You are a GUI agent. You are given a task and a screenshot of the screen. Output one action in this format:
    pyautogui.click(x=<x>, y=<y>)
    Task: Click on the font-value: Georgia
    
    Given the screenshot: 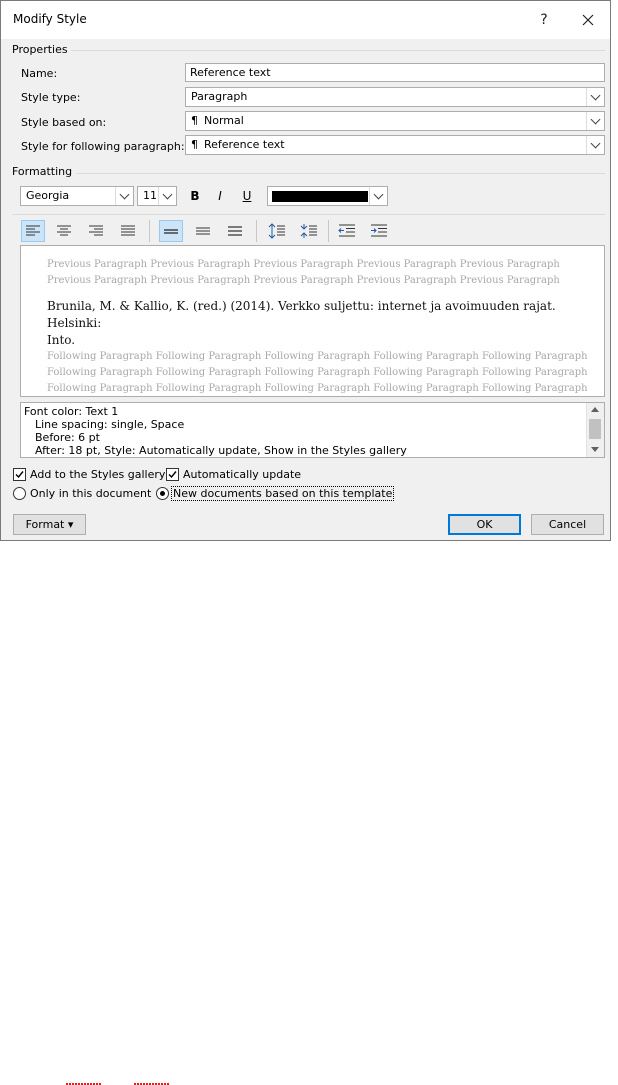 What is the action you would take?
    pyautogui.click(x=48, y=195)
    